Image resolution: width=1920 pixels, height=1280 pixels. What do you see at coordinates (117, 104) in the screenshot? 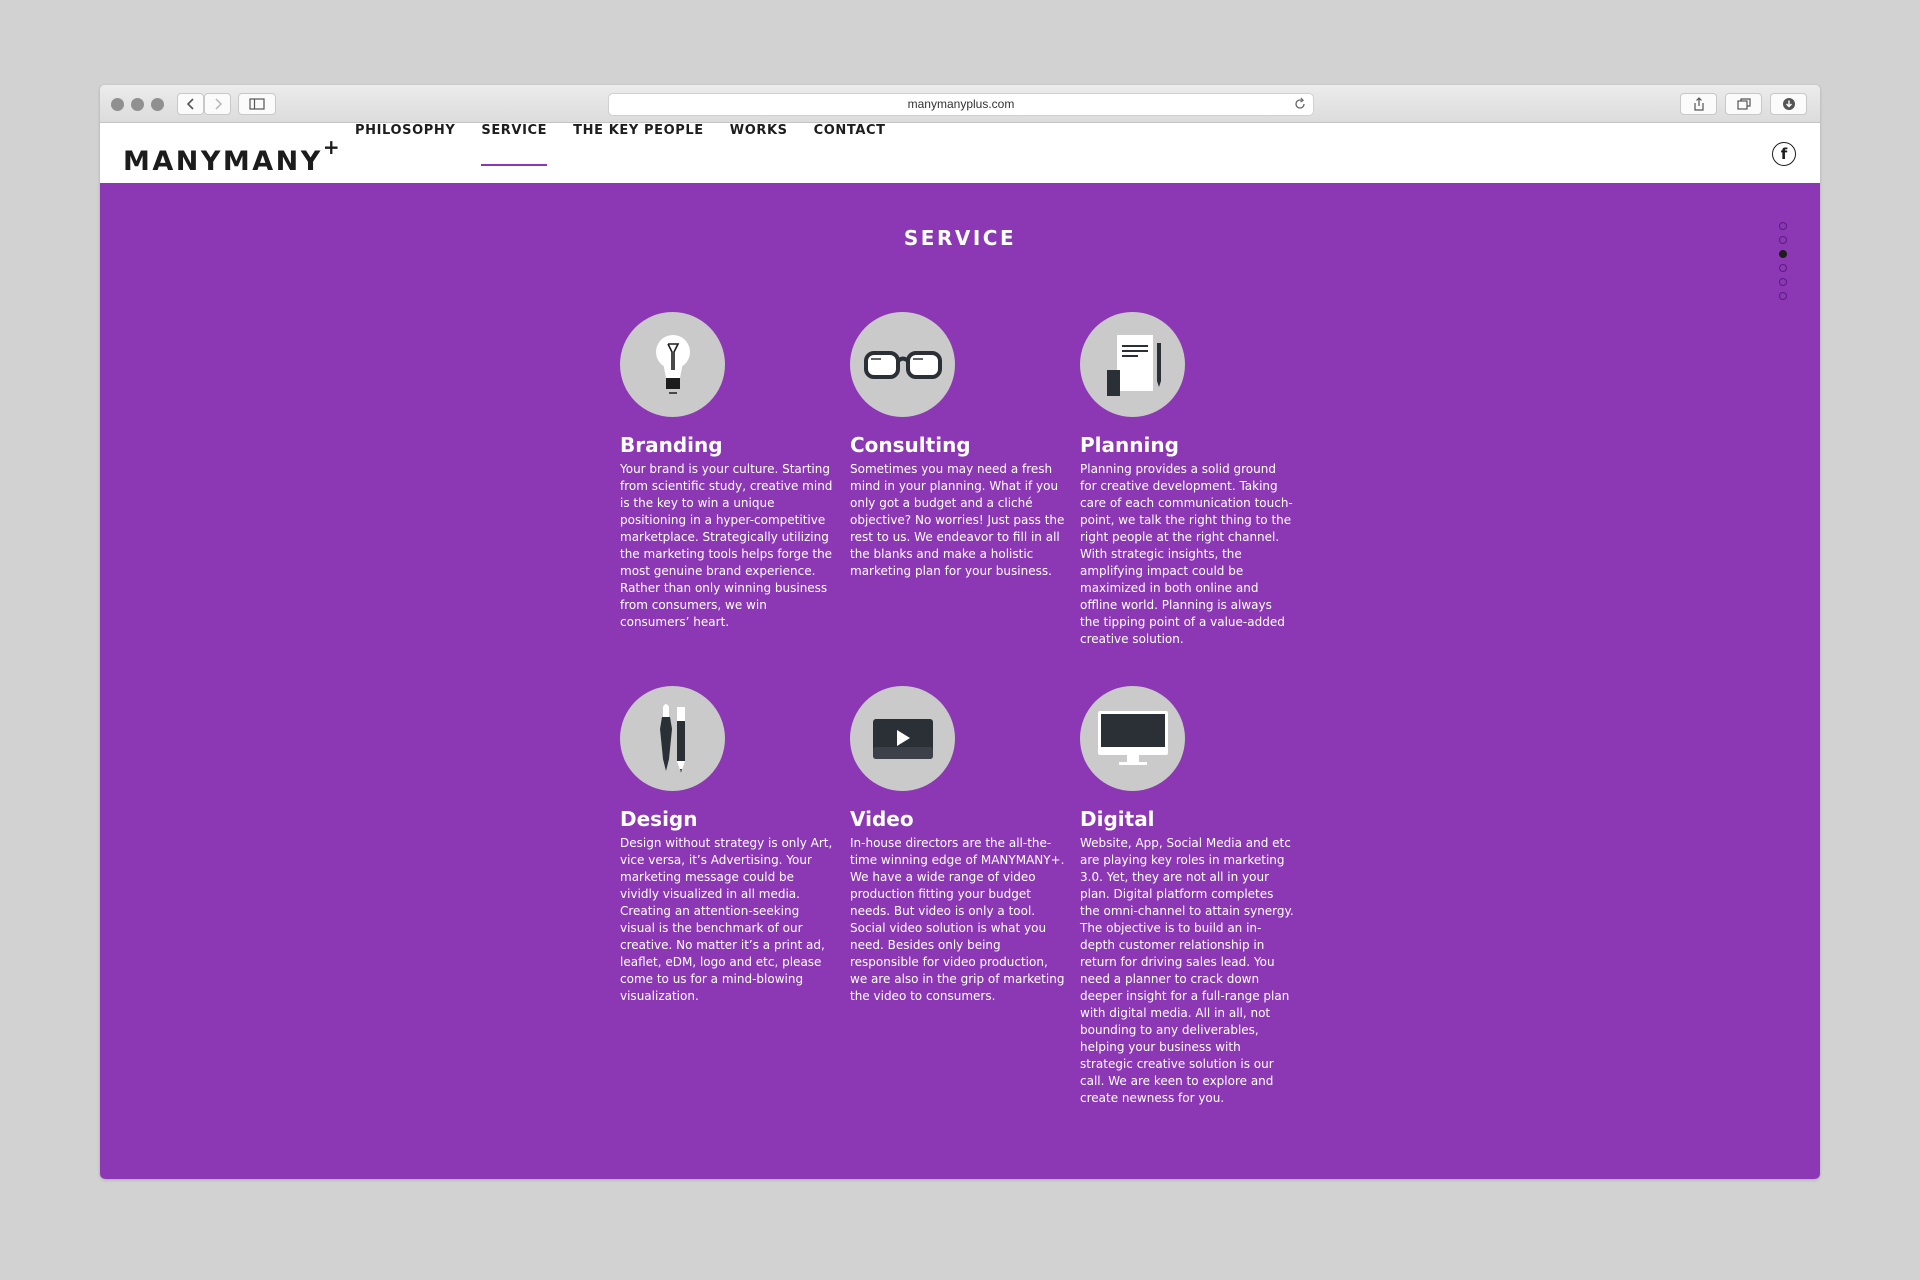
I see `close-light` at bounding box center [117, 104].